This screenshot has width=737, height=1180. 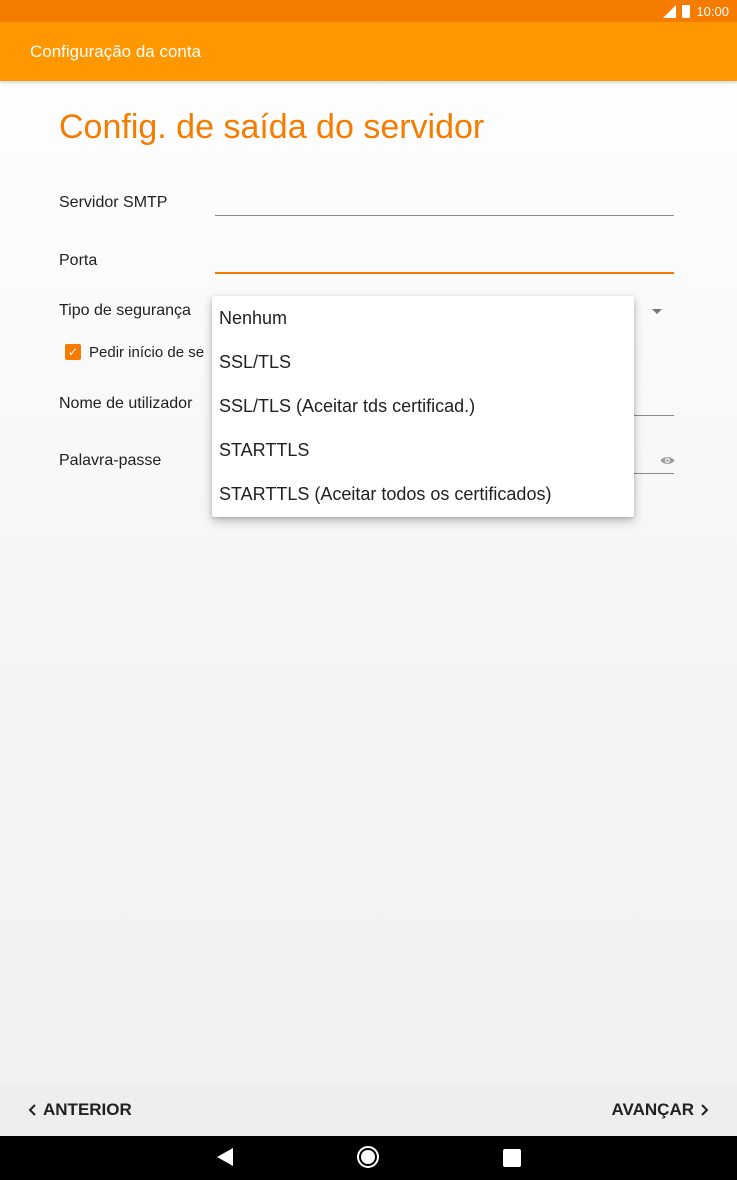 What do you see at coordinates (423, 362) in the screenshot?
I see `dropdown-option-ssl-tls: SSL/TLS` at bounding box center [423, 362].